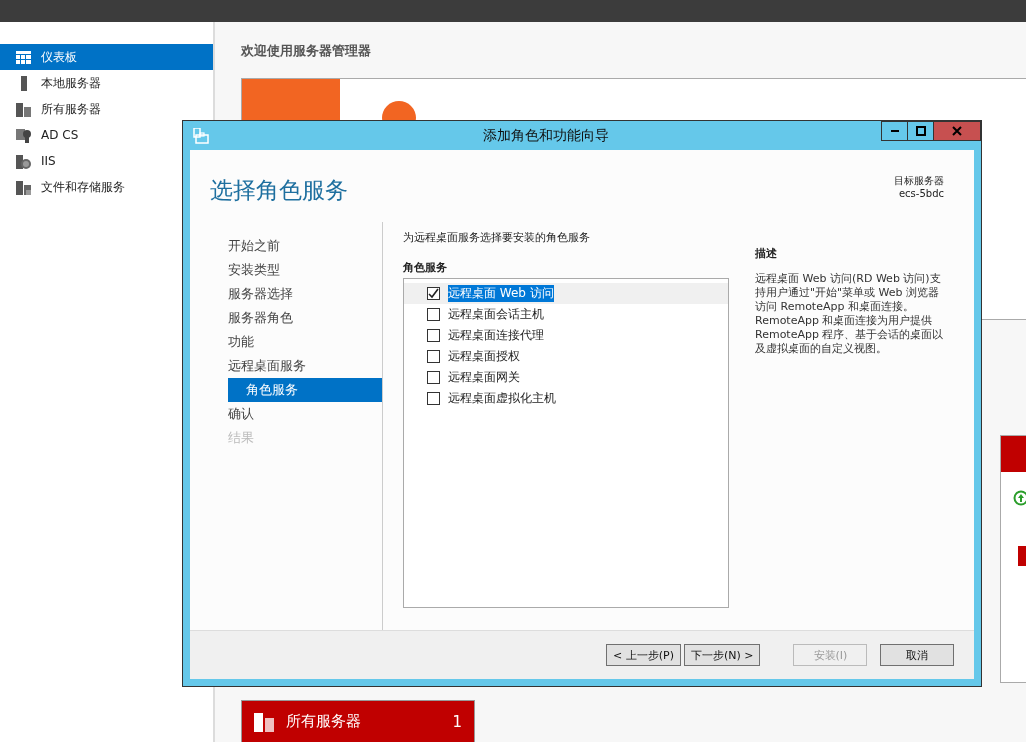 Image resolution: width=1026 pixels, height=742 pixels. Describe the element at coordinates (106, 83) in the screenshot. I see `sidebar-item: 本地服务器` at that location.